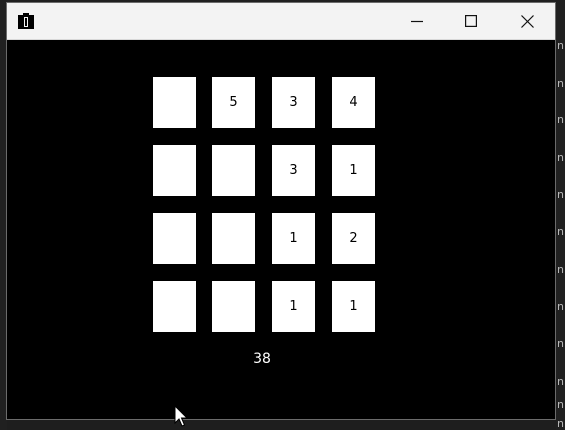 This screenshot has height=430, width=565. Describe the element at coordinates (181, 416) in the screenshot. I see `mouse-cursor-icon` at that location.